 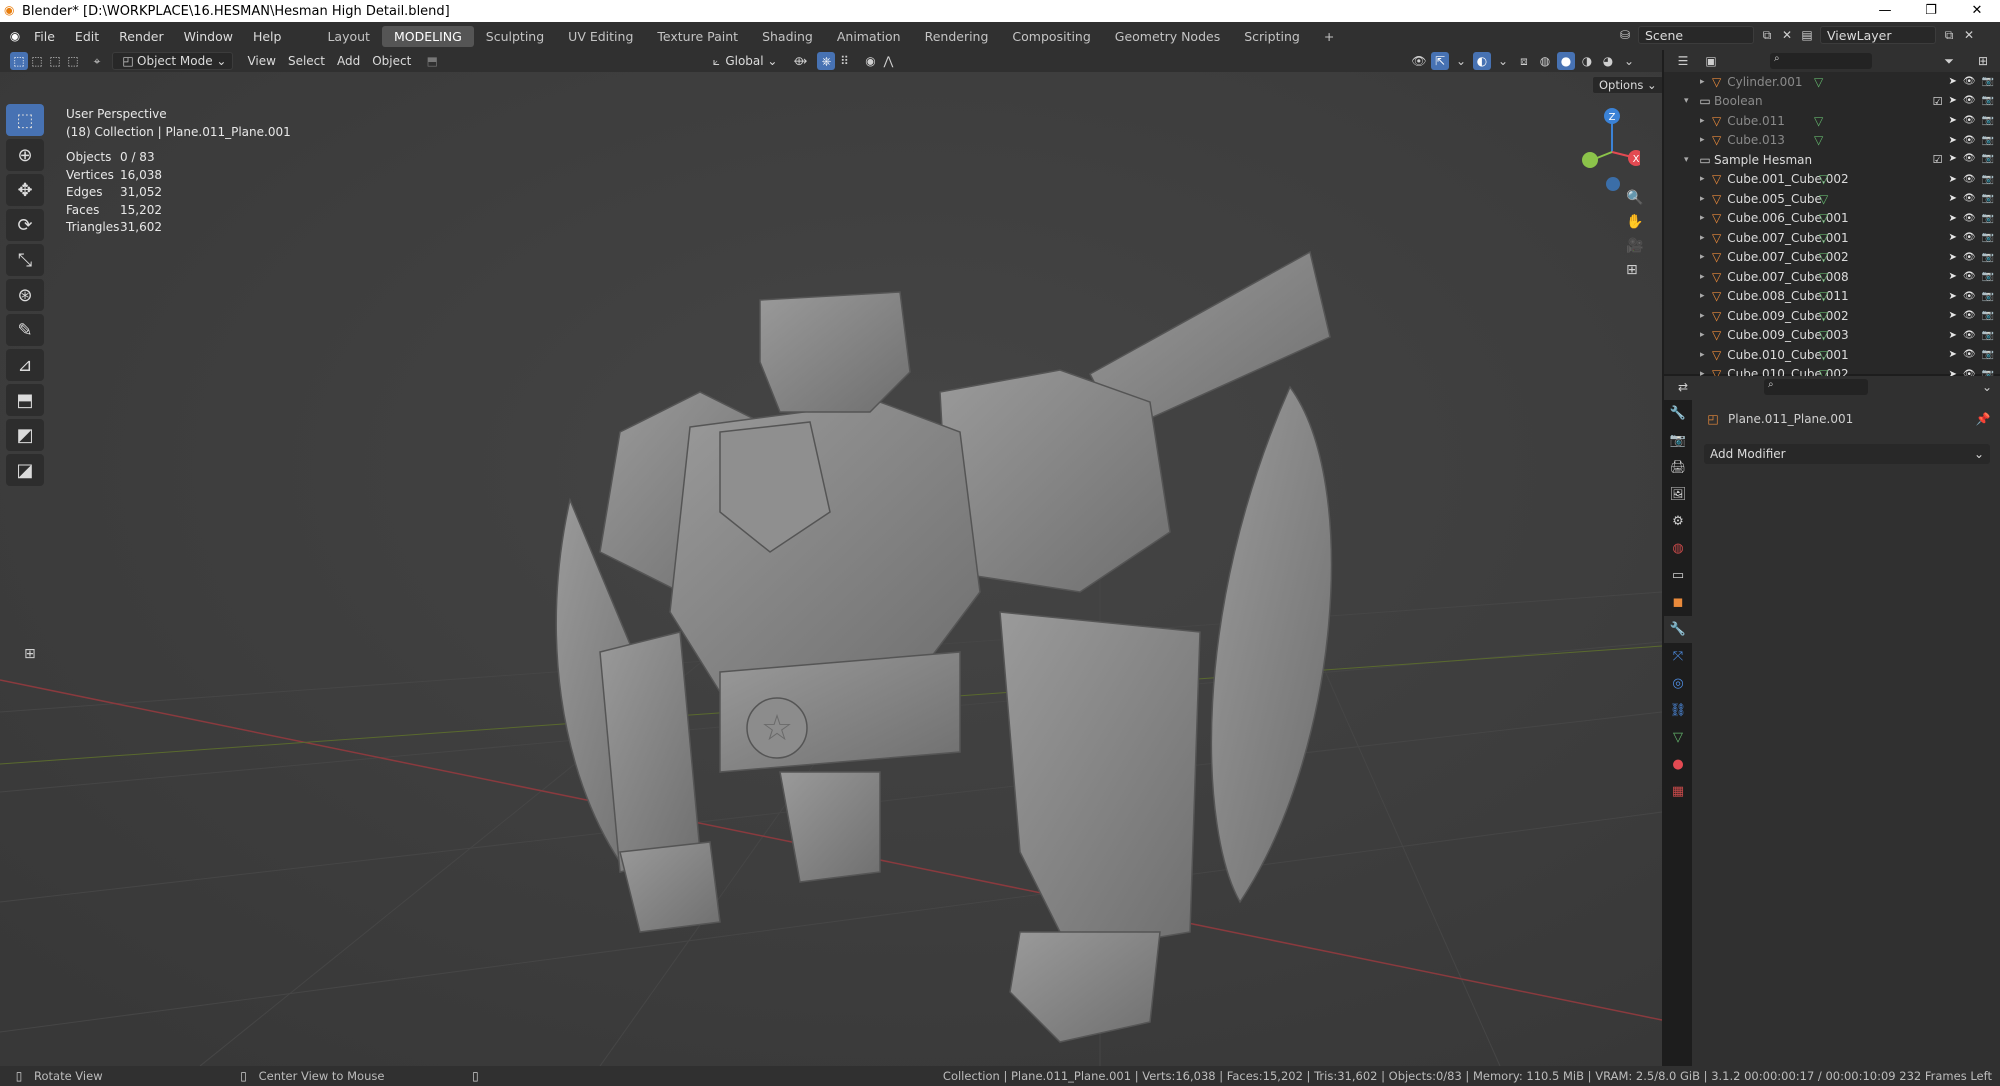 I want to click on outliner-search-input: ⌕, so click(x=1821, y=61).